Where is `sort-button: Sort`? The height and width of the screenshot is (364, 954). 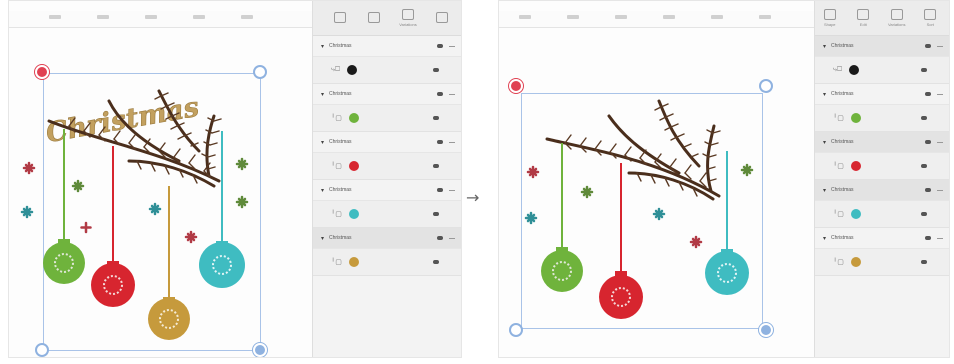 sort-button: Sort is located at coordinates (931, 18).